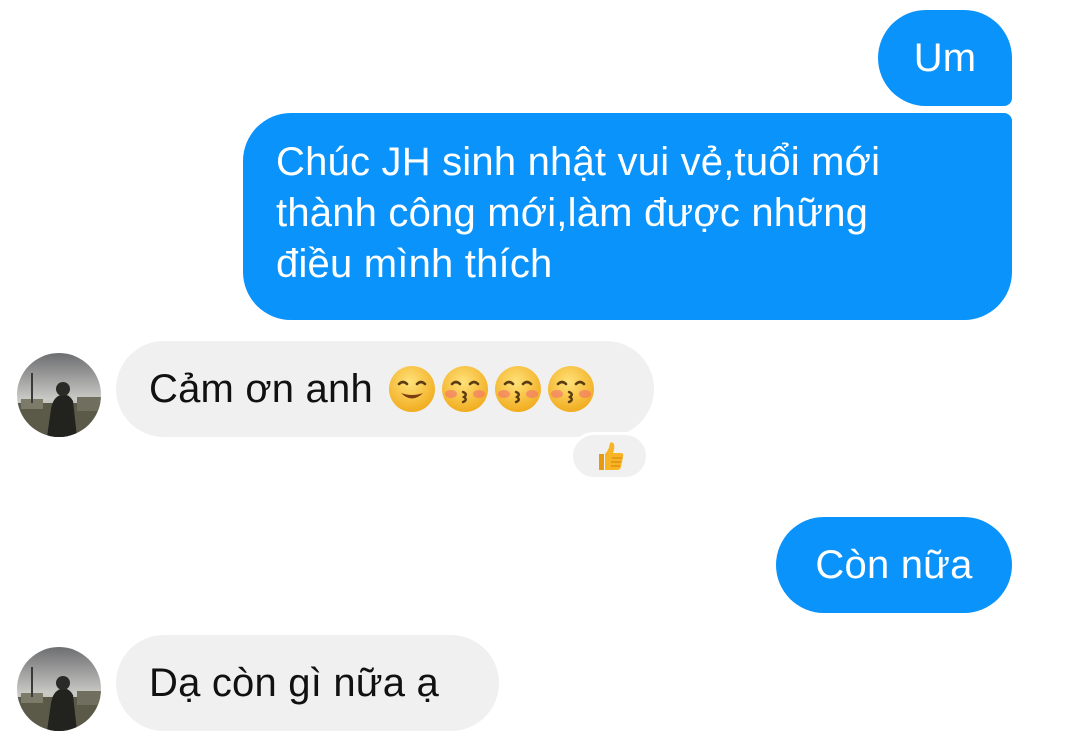 Image resolution: width=1080 pixels, height=741 pixels. Describe the element at coordinates (385, 389) in the screenshot. I see `incoming-message: Cảm ơn anh` at that location.